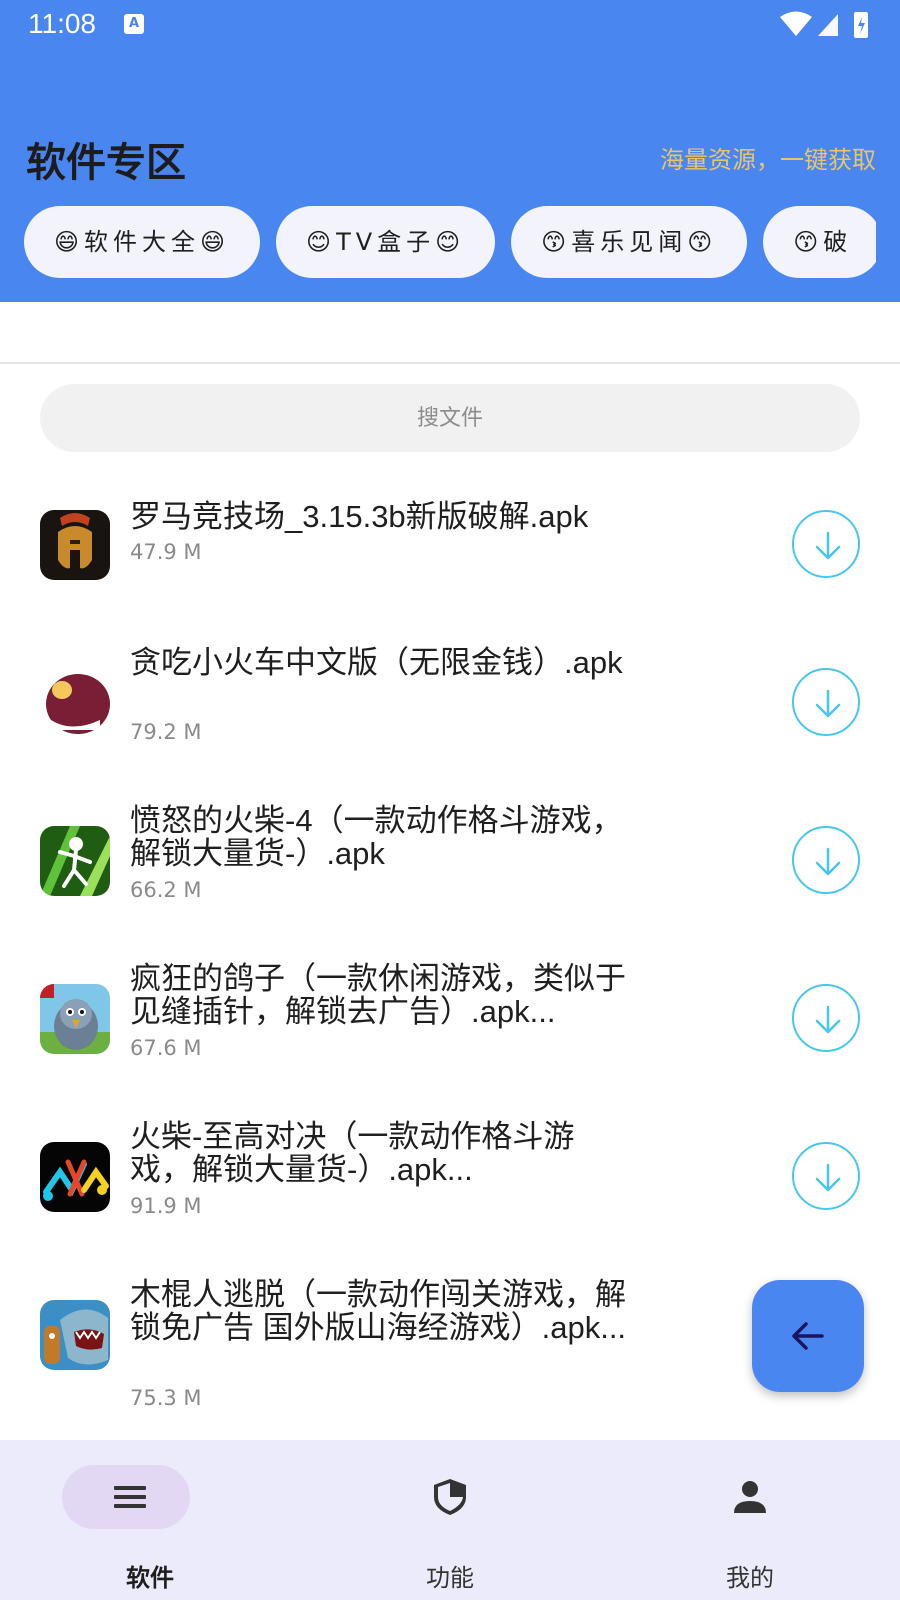 Image resolution: width=900 pixels, height=1600 pixels. What do you see at coordinates (166, 732) in the screenshot?
I see `file-size: 79.2 M` at bounding box center [166, 732].